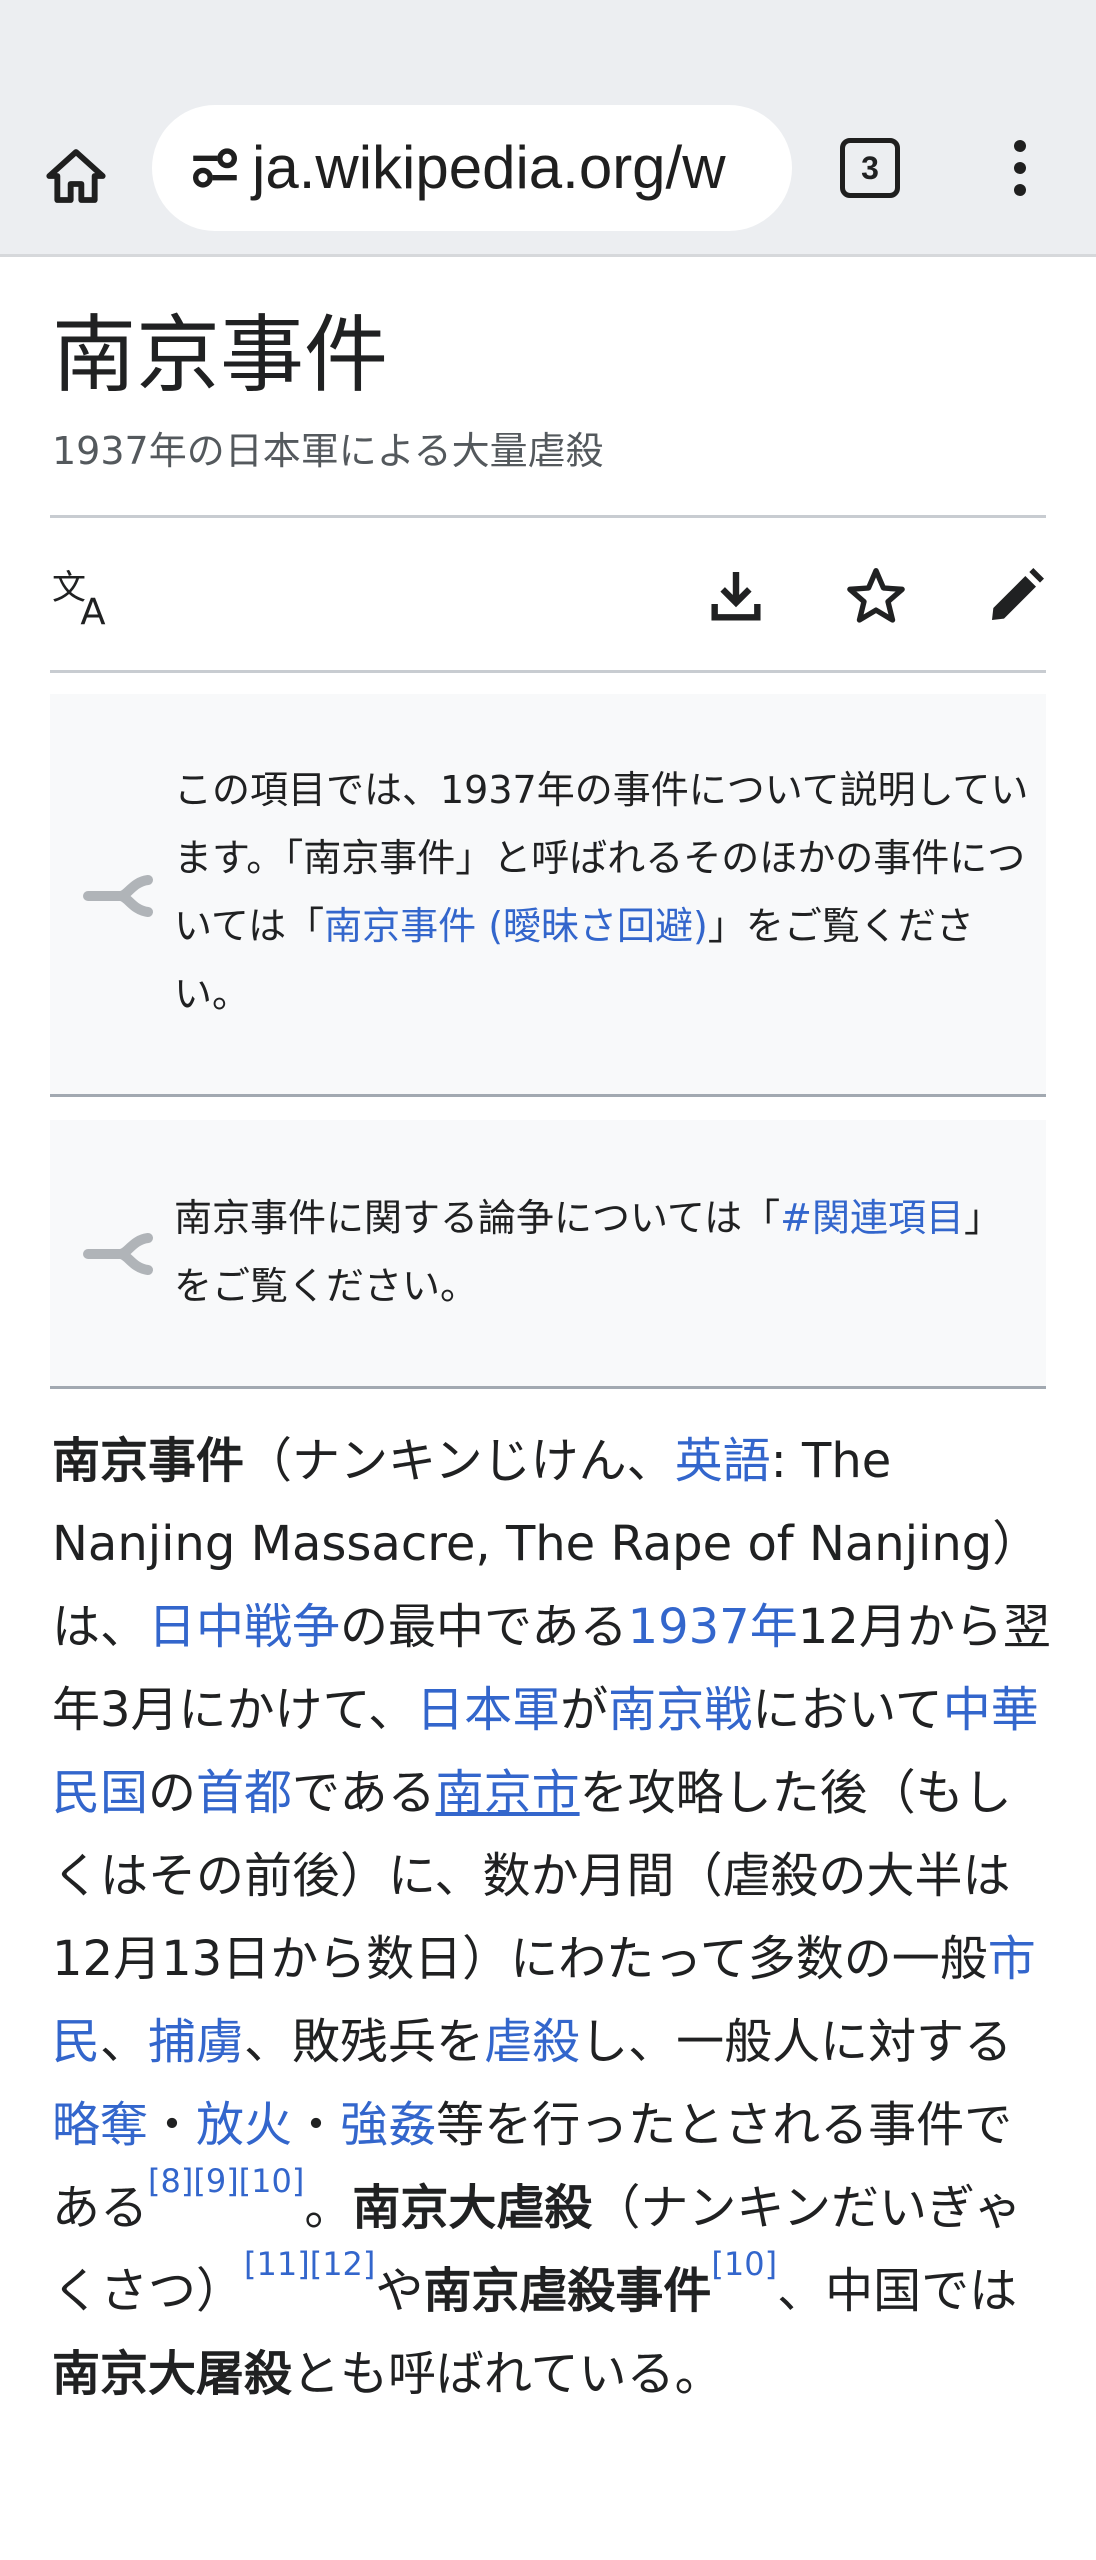 This screenshot has width=1096, height=2560. What do you see at coordinates (472, 2208) in the screenshot?
I see `bold-term: 南京大虐殺` at bounding box center [472, 2208].